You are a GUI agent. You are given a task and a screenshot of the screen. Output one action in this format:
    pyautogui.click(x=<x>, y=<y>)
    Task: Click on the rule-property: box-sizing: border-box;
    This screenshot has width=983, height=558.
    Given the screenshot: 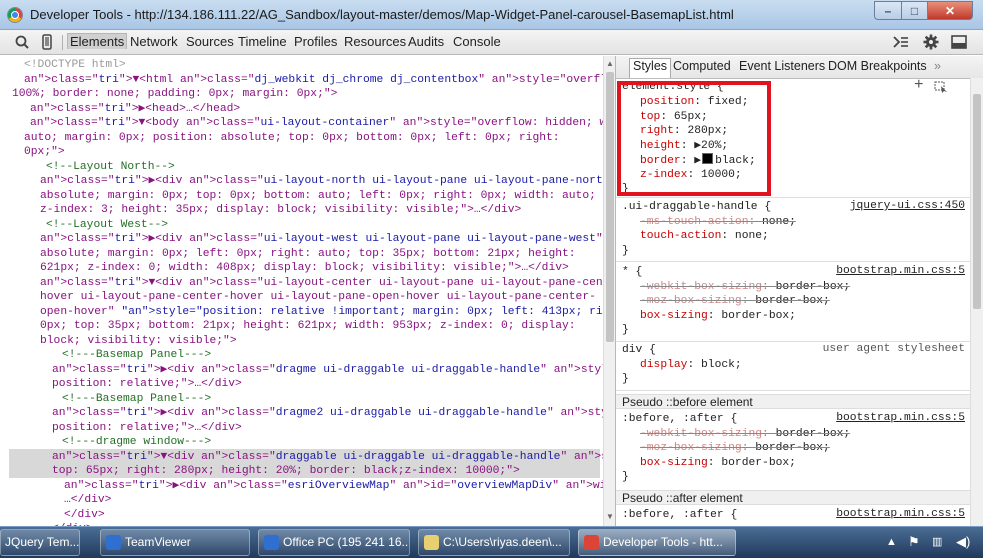 What is the action you would take?
    pyautogui.click(x=718, y=316)
    